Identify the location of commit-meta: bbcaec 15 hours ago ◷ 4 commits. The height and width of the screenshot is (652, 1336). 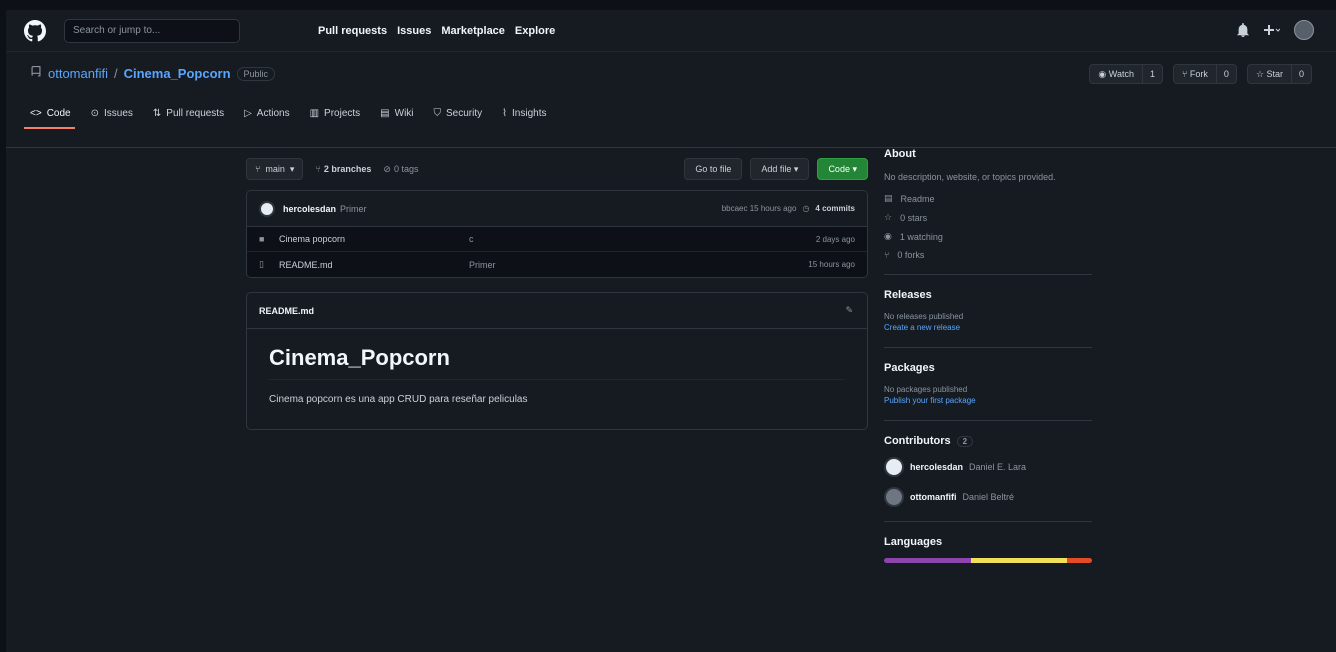
(788, 208).